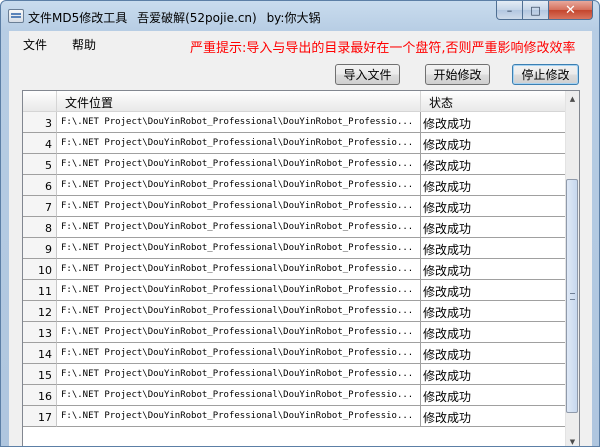 Image resolution: width=600 pixels, height=447 pixels. I want to click on window-controls: – □ ✕, so click(544, 11).